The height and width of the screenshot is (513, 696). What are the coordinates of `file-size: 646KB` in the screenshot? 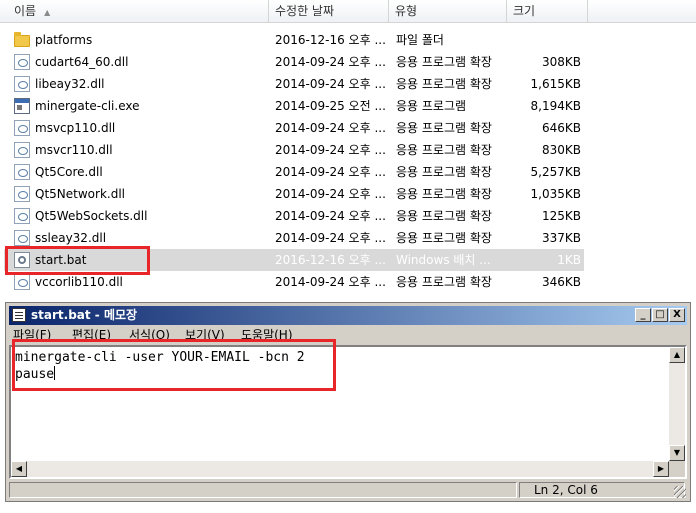 It's located at (561, 128).